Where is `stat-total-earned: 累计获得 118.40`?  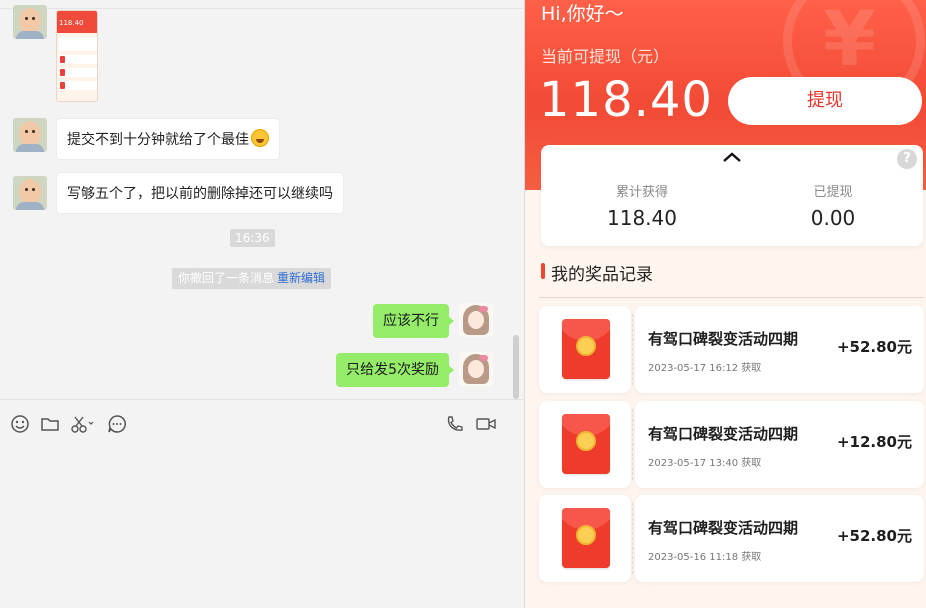 stat-total-earned: 累计获得 118.40 is located at coordinates (642, 205).